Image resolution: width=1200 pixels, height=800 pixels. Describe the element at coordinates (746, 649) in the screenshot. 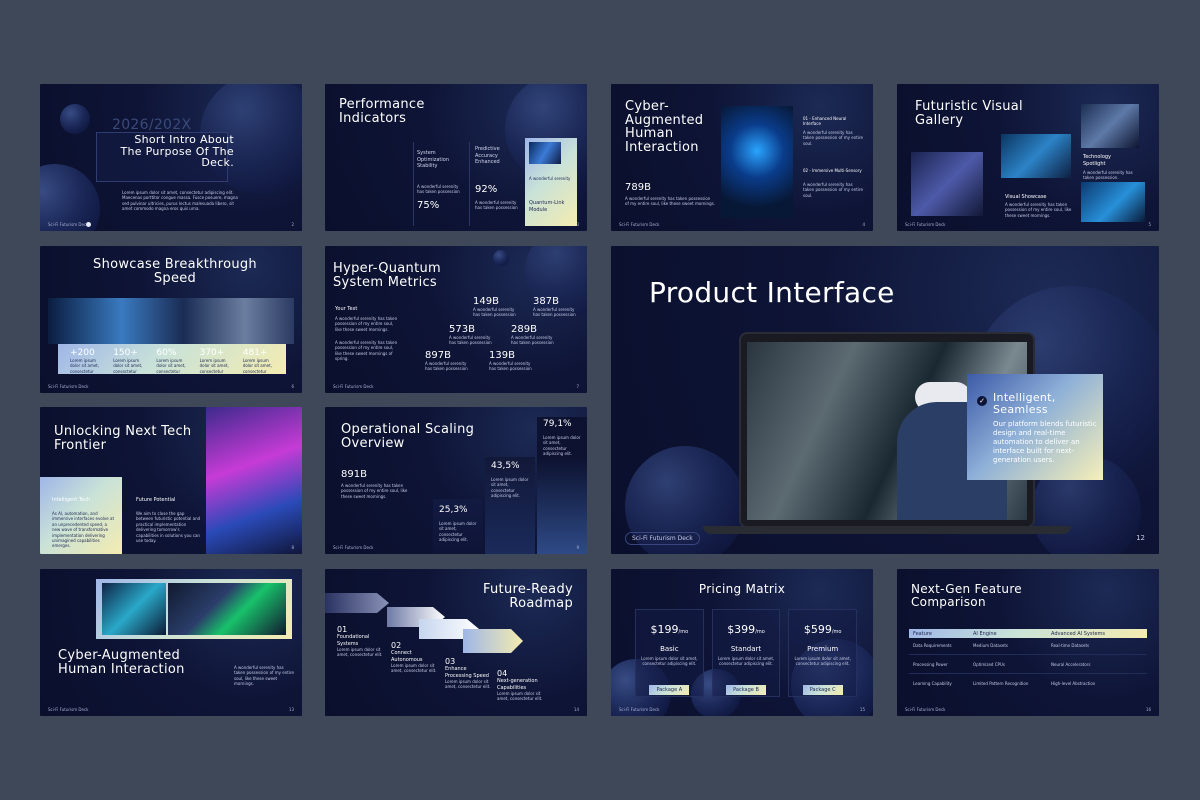

I see `plan-name: Standart` at that location.